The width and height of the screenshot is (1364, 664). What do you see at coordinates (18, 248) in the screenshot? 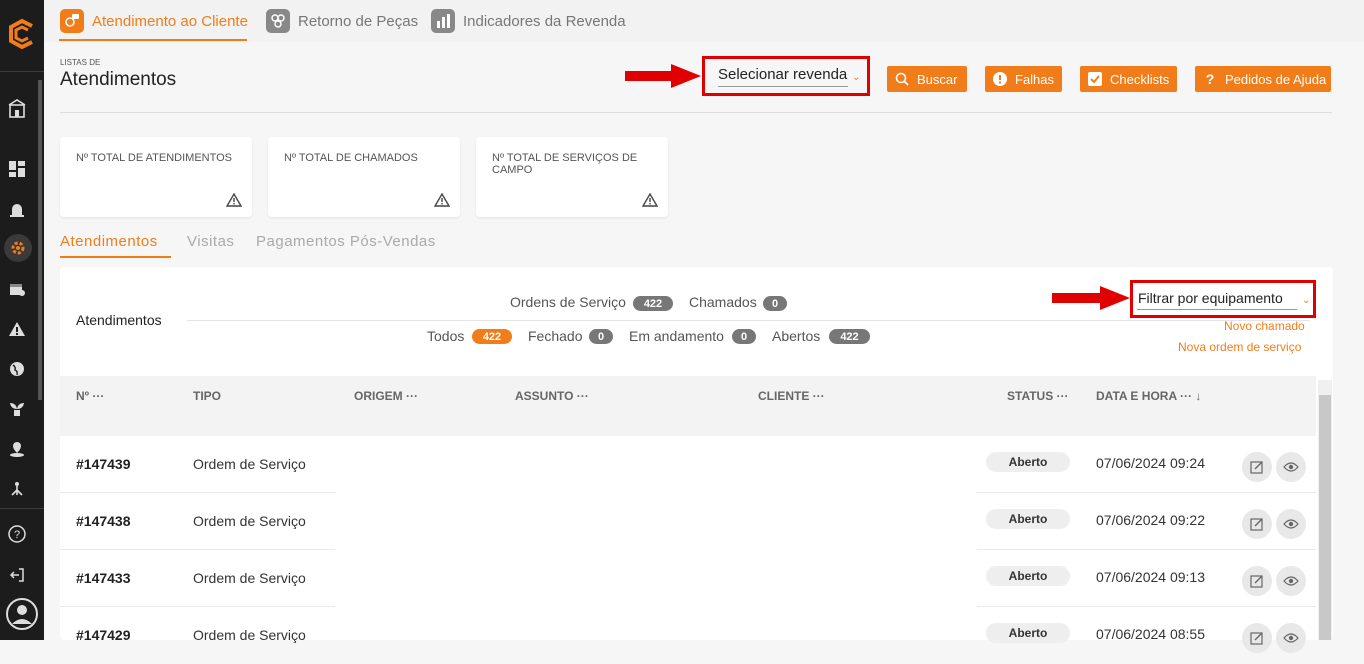
I see `support-gear-icon` at bounding box center [18, 248].